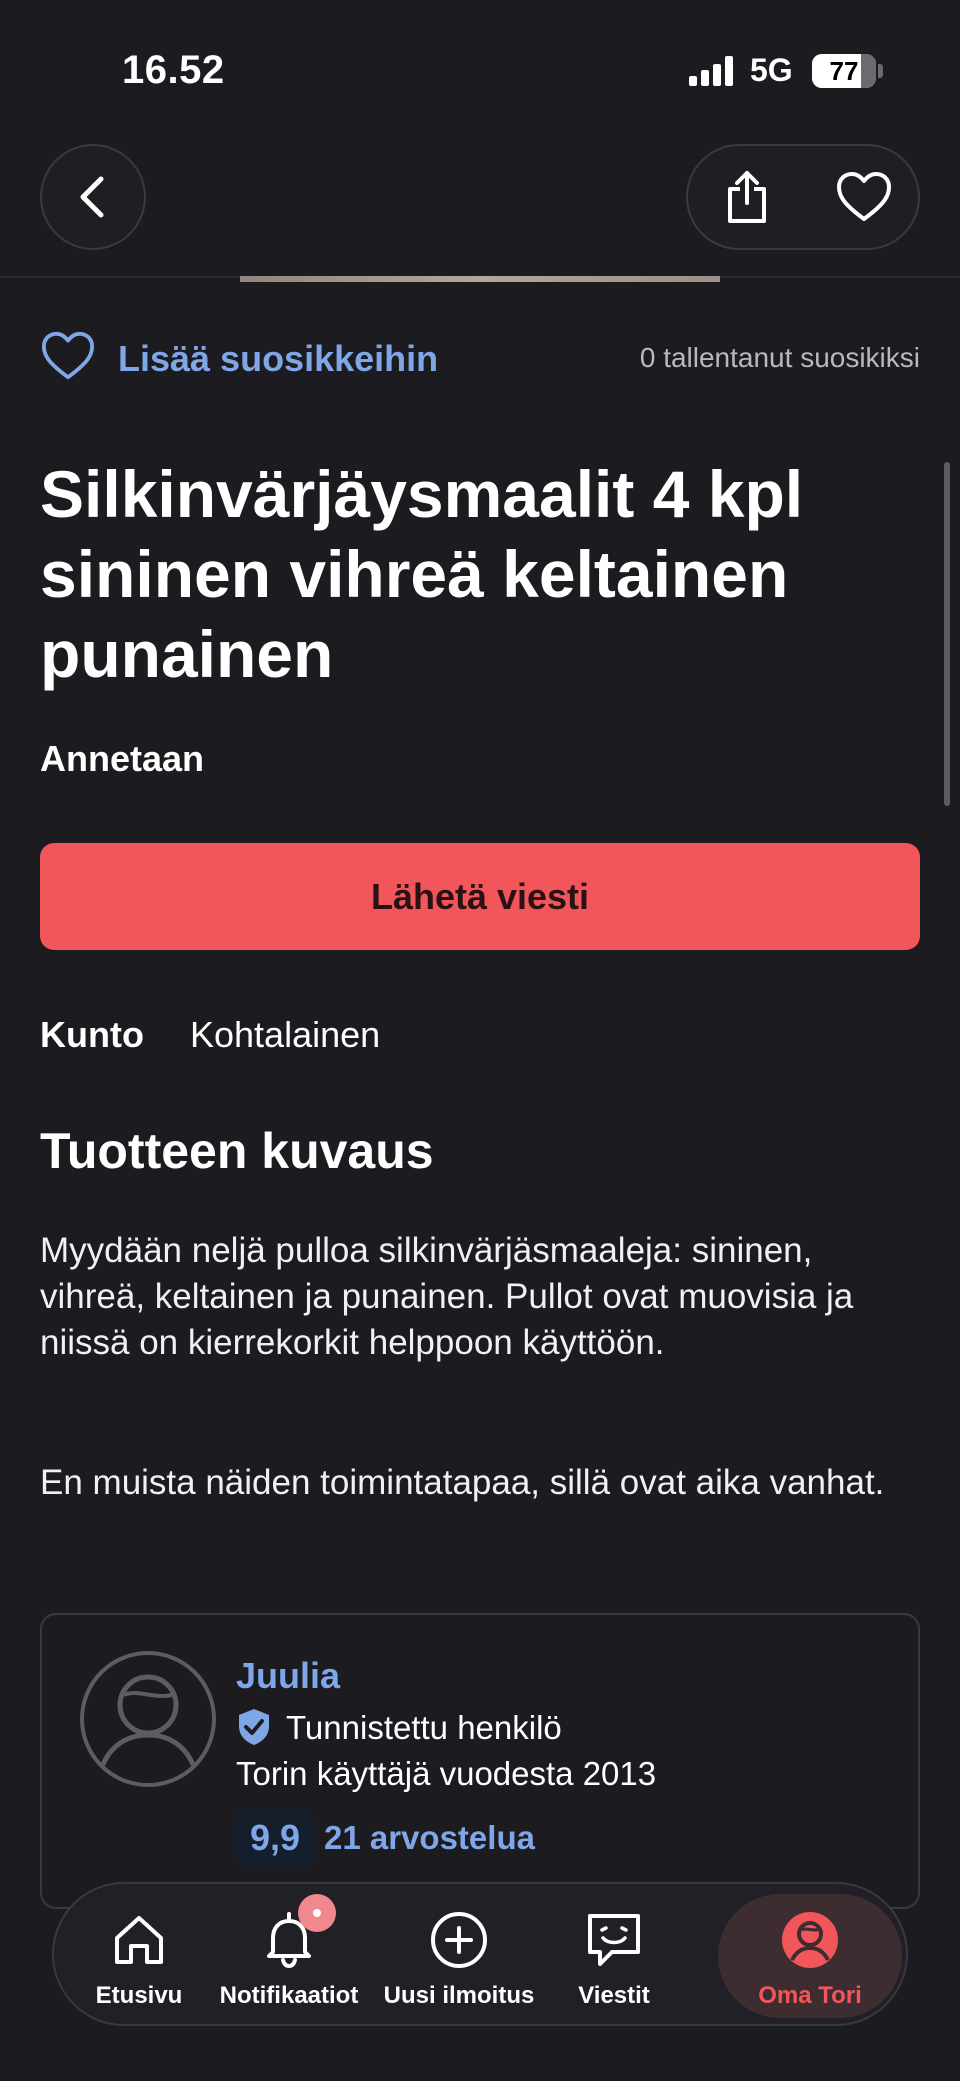  I want to click on listing-price: Annetaan, so click(122, 758).